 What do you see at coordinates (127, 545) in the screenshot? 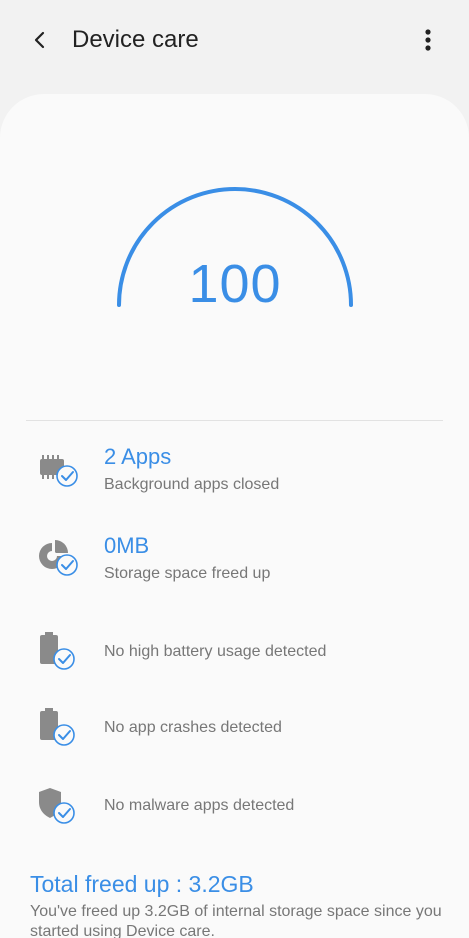
I see `result-title: 0MB` at bounding box center [127, 545].